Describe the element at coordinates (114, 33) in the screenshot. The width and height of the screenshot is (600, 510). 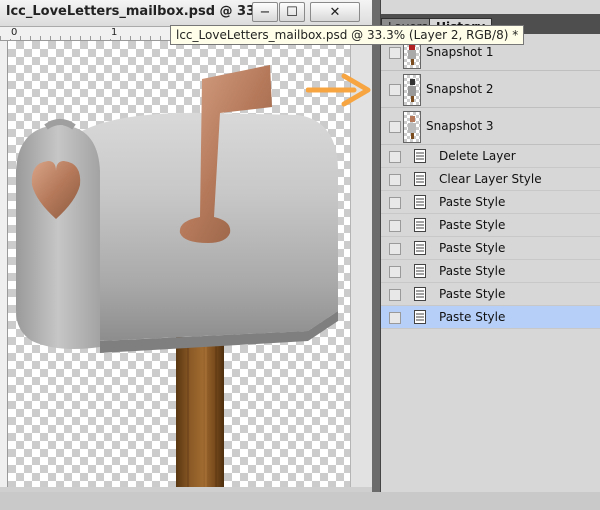
I see `ruler-mark-1: 1` at that location.